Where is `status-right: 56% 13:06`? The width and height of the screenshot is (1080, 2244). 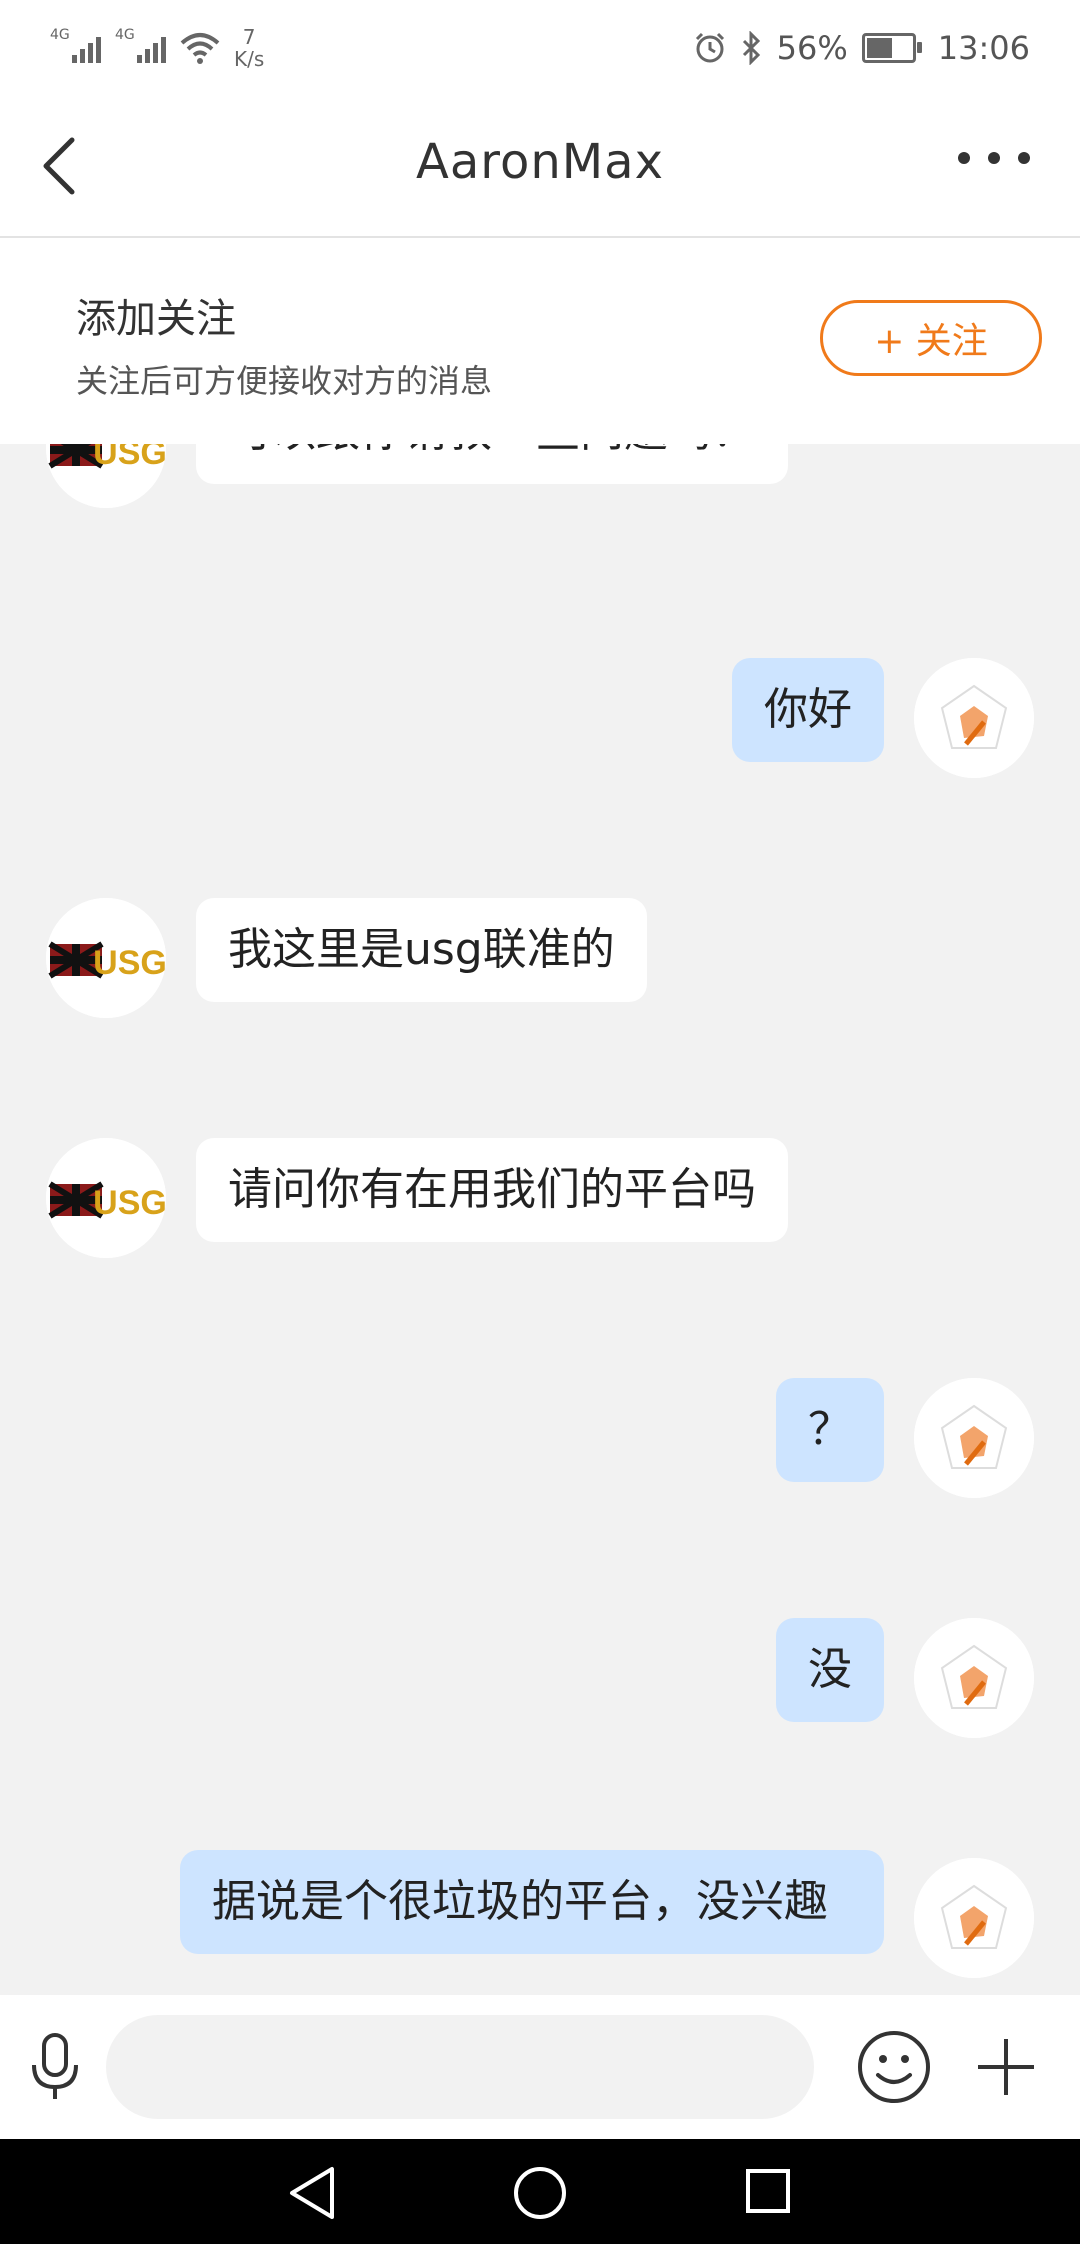
status-right: 56% 13:06 is located at coordinates (861, 48).